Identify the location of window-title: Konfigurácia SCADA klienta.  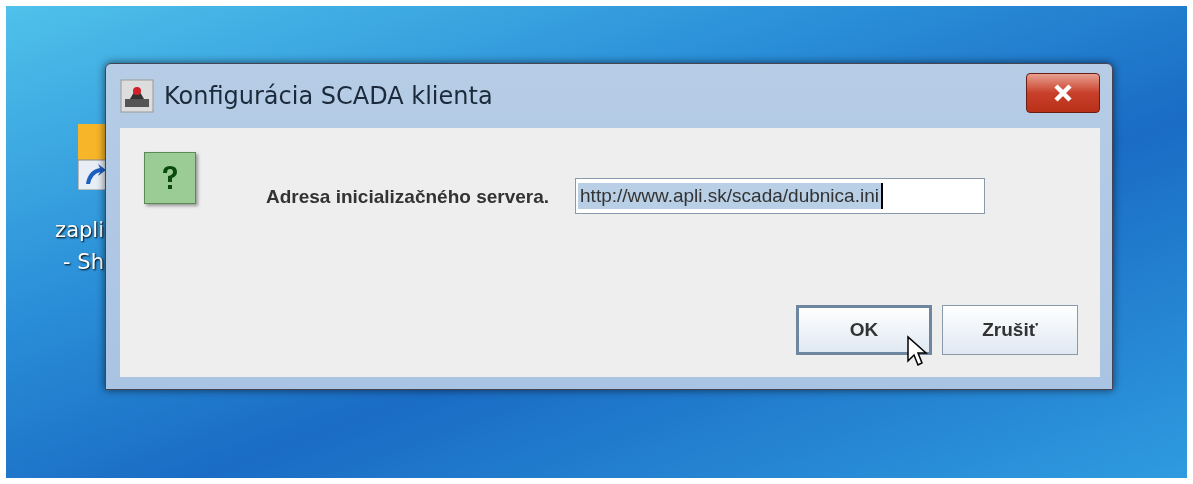
(328, 96).